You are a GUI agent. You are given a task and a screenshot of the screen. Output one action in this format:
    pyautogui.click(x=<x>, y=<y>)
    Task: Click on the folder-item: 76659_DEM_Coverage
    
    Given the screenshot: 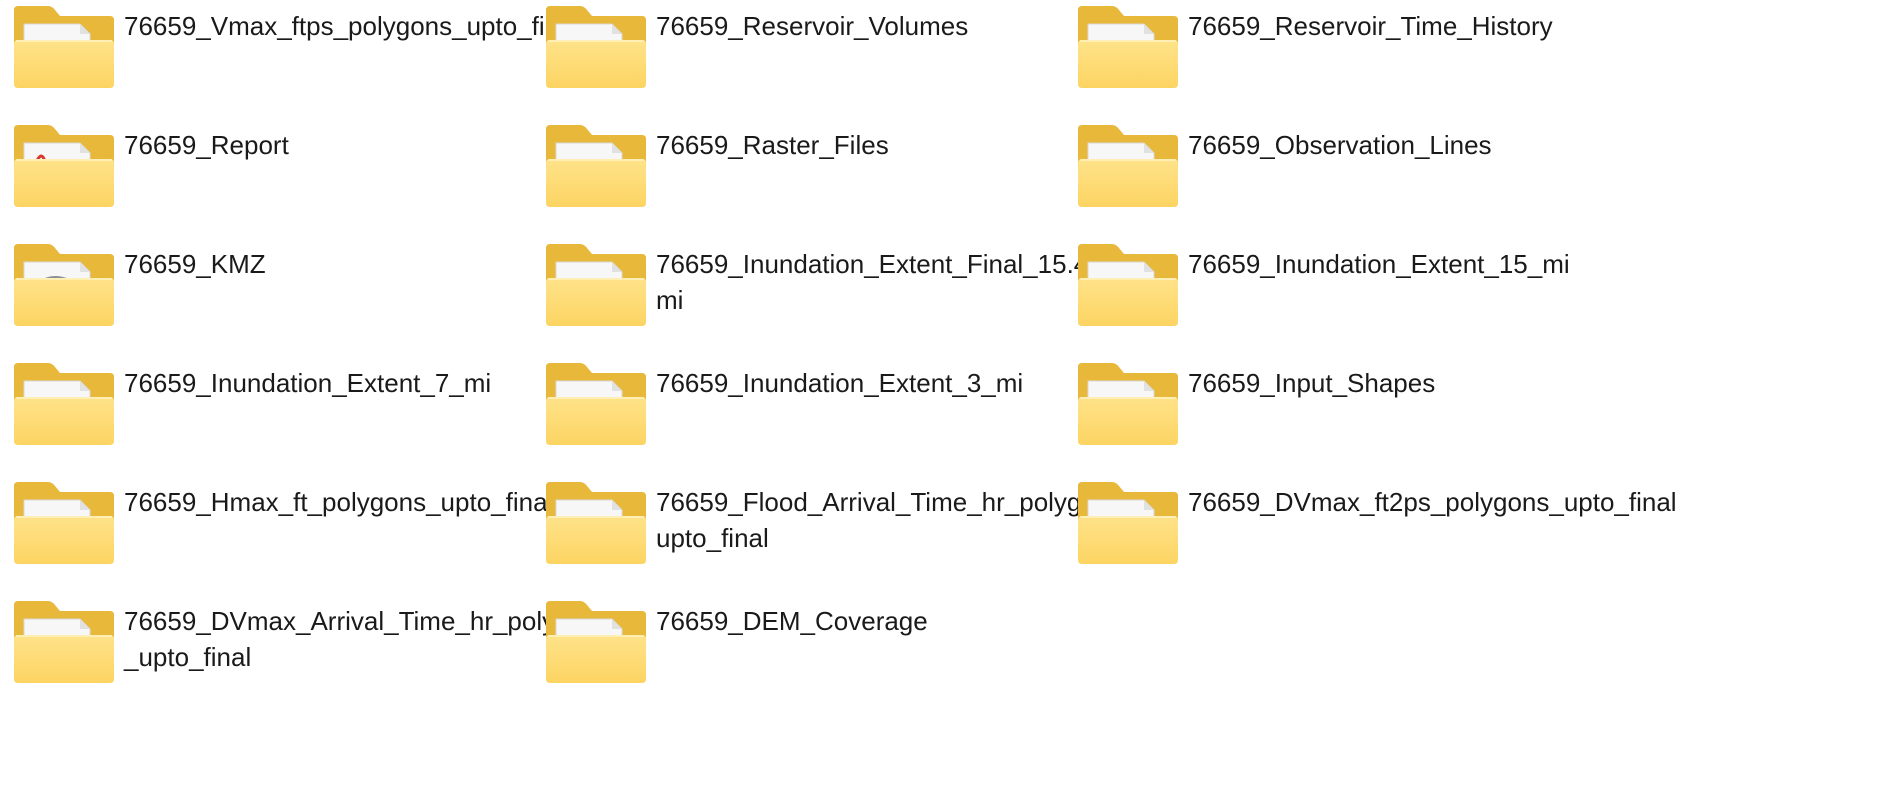 What is the action you would take?
    pyautogui.click(x=842, y=650)
    